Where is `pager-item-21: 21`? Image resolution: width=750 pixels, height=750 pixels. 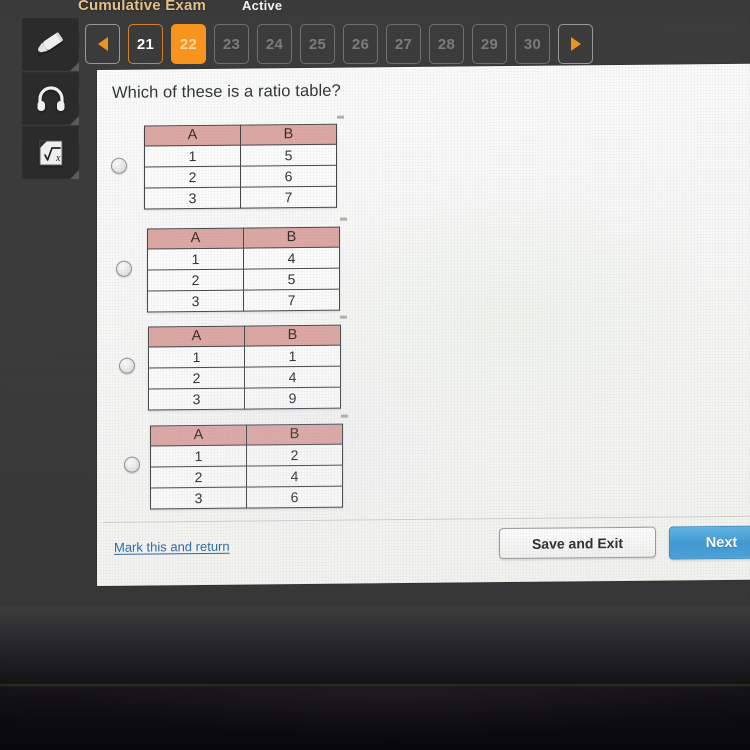 pager-item-21: 21 is located at coordinates (145, 44).